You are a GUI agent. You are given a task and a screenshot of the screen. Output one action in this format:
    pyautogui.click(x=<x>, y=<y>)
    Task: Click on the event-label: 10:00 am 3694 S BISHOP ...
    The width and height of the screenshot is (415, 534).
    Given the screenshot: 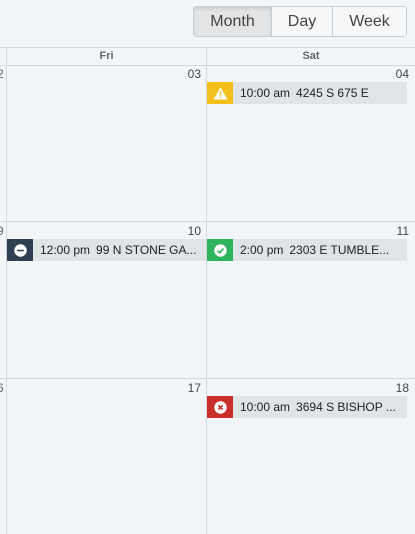 What is the action you would take?
    pyautogui.click(x=317, y=407)
    